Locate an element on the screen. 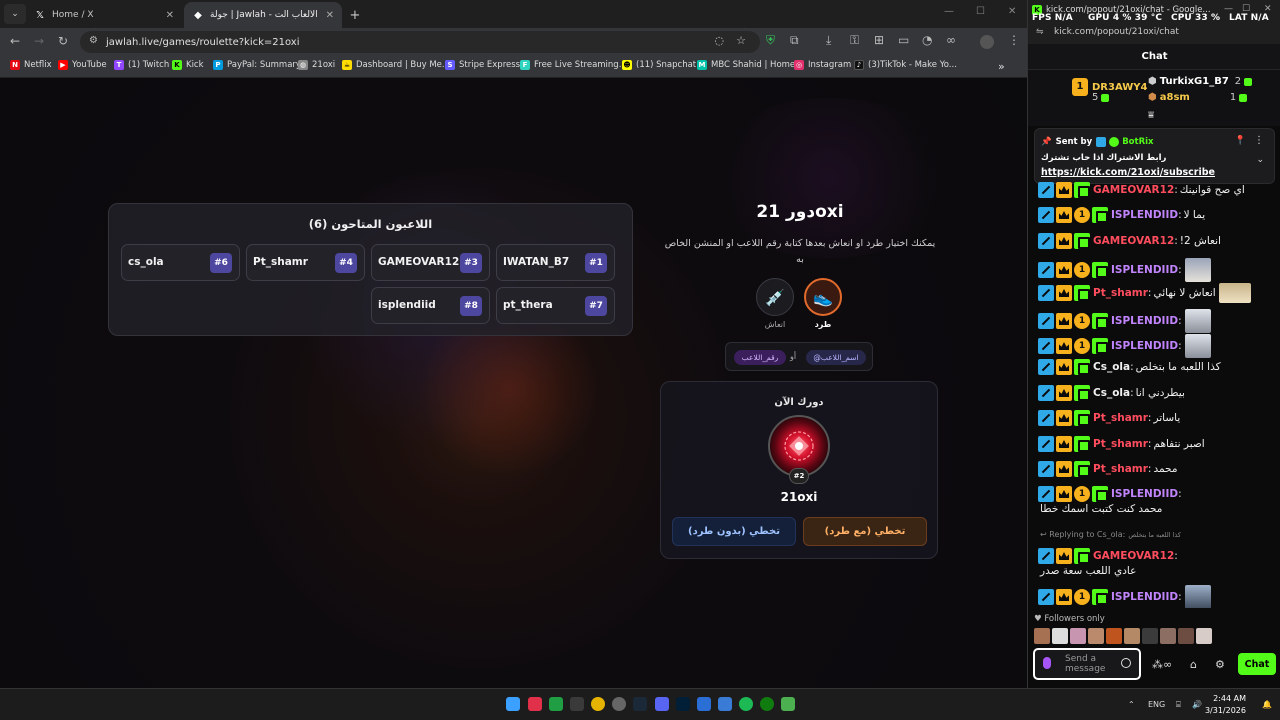 The height and width of the screenshot is (720, 1280). notifications-icon: 🔔 is located at coordinates (1267, 704).